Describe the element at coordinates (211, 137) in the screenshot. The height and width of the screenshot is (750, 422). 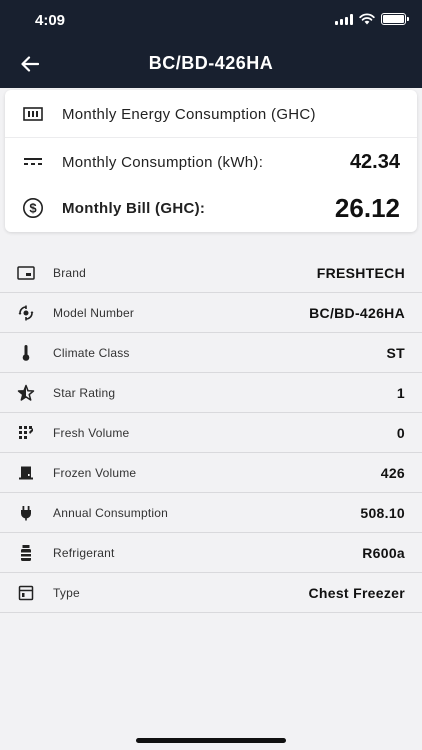
I see `card-divider` at that location.